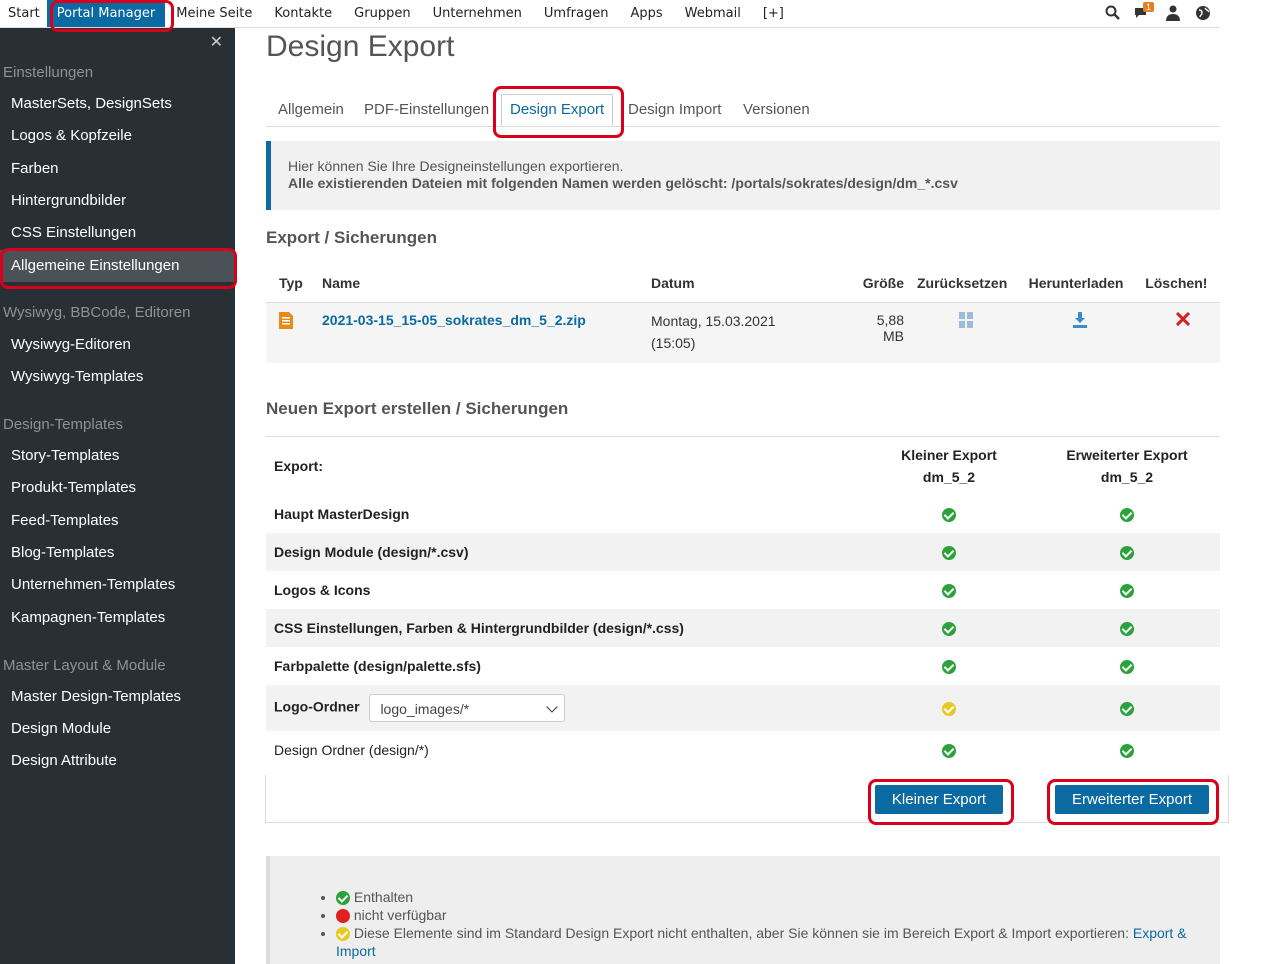 This screenshot has width=1264, height=964. What do you see at coordinates (673, 283) in the screenshot?
I see `col-date: Datum` at bounding box center [673, 283].